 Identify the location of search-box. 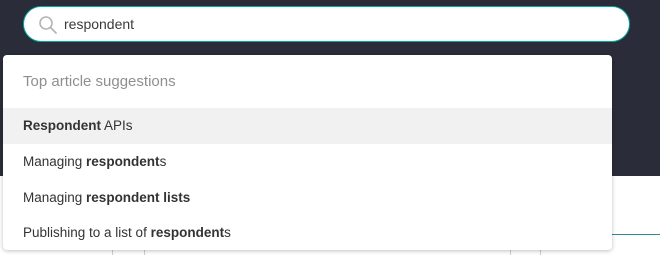
(326, 24).